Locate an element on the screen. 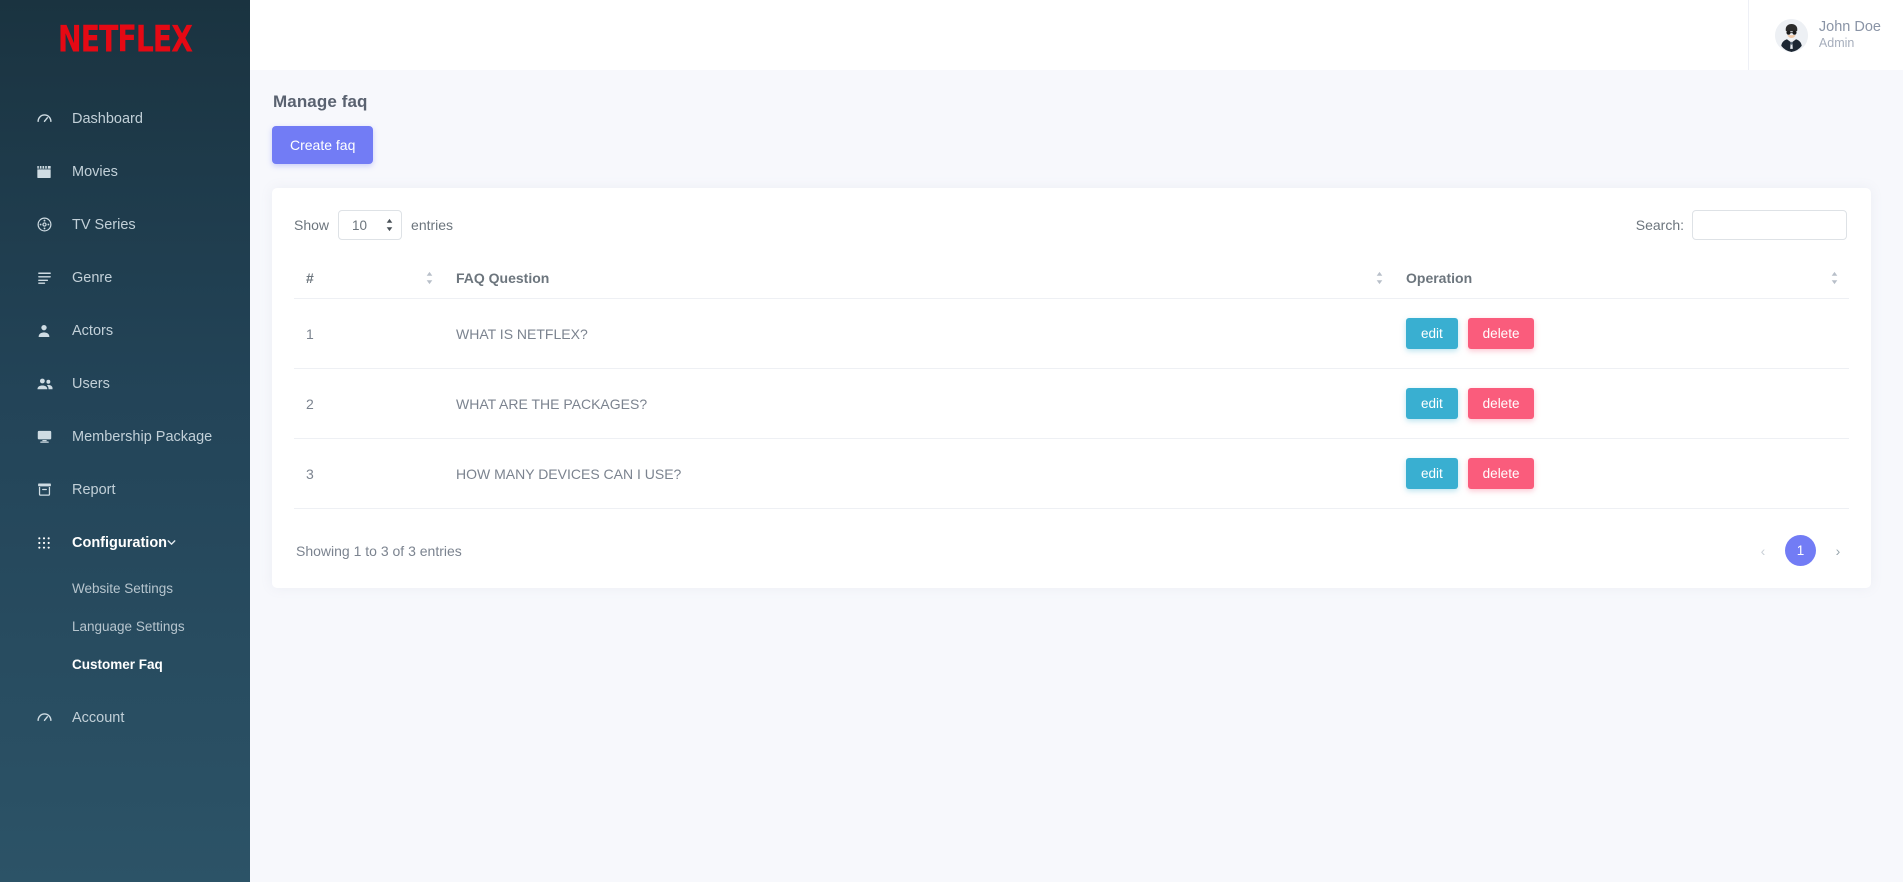  cell-number: 3 is located at coordinates (369, 473).